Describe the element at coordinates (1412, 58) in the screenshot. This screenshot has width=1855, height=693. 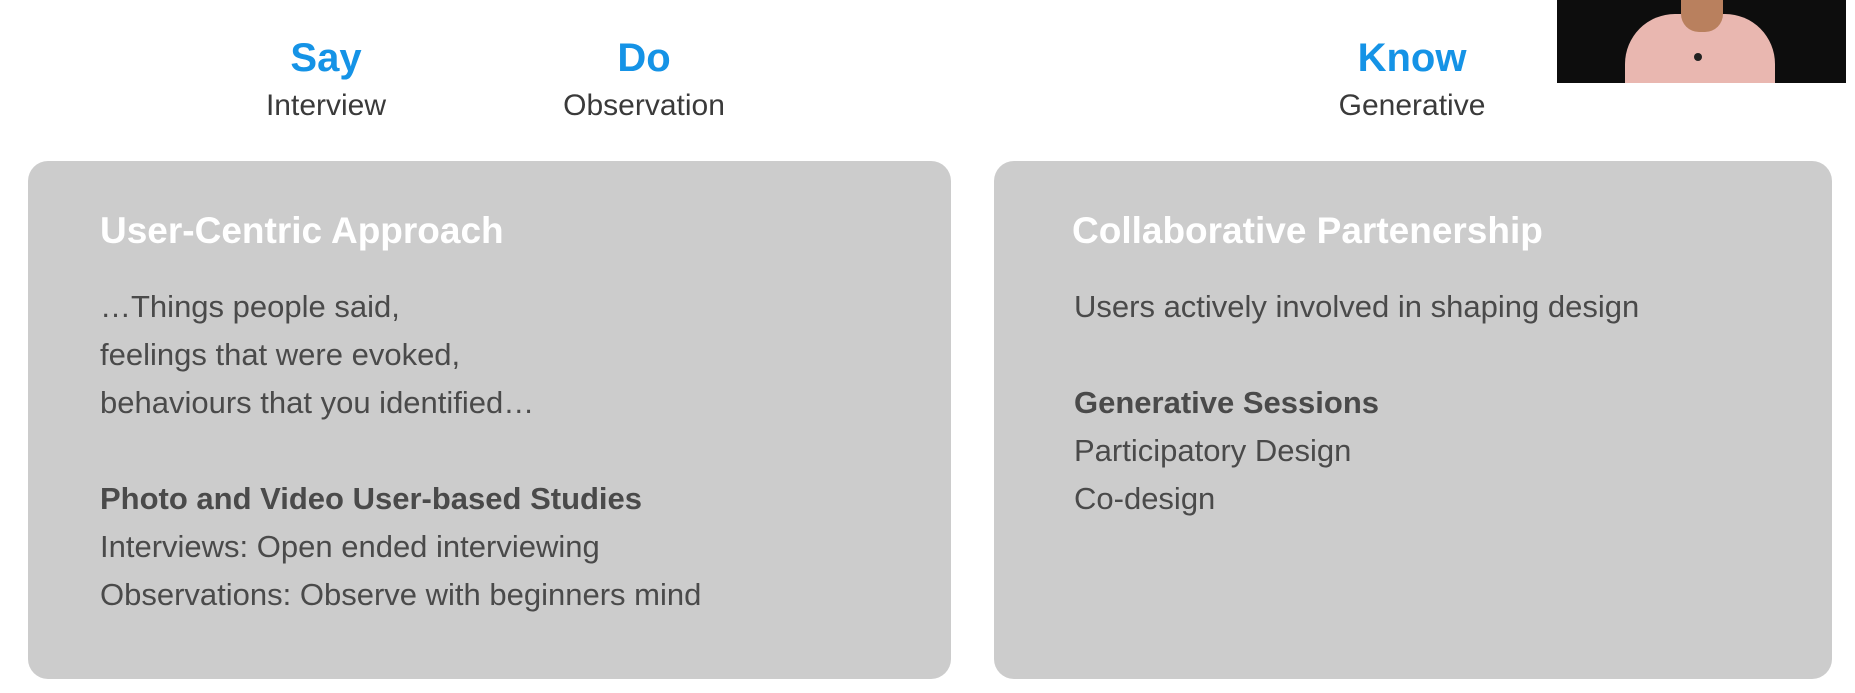
I see `column-title-know: Know` at that location.